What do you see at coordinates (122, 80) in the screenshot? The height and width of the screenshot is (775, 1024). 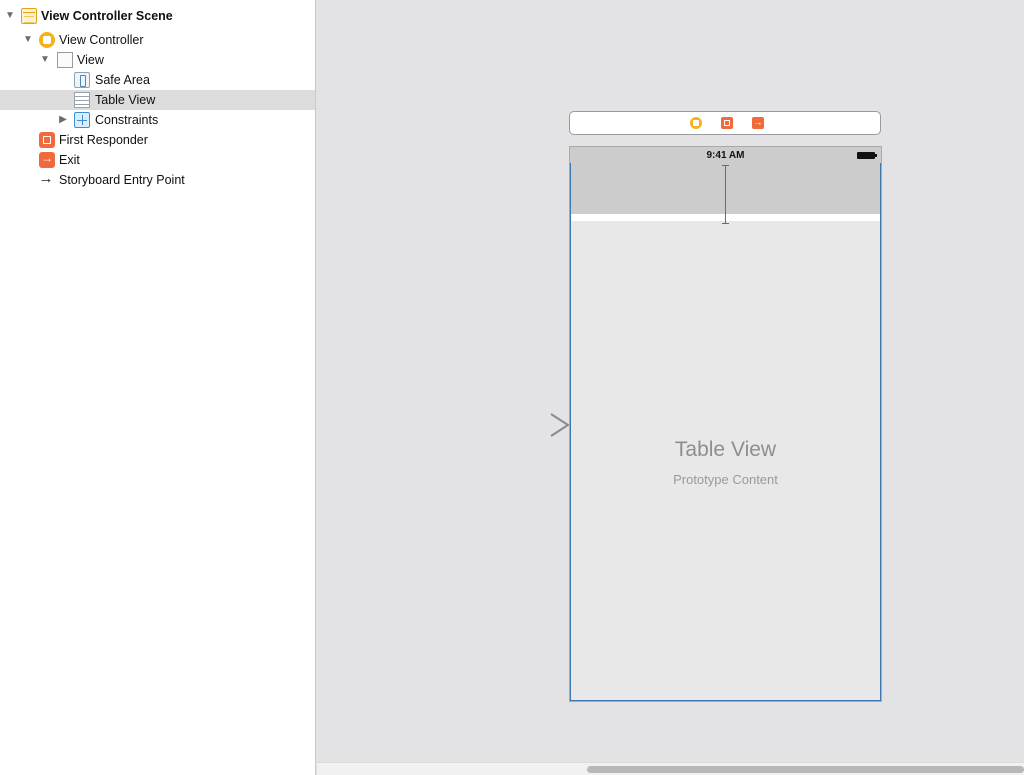 I see `outline-row-label: Safe Area` at bounding box center [122, 80].